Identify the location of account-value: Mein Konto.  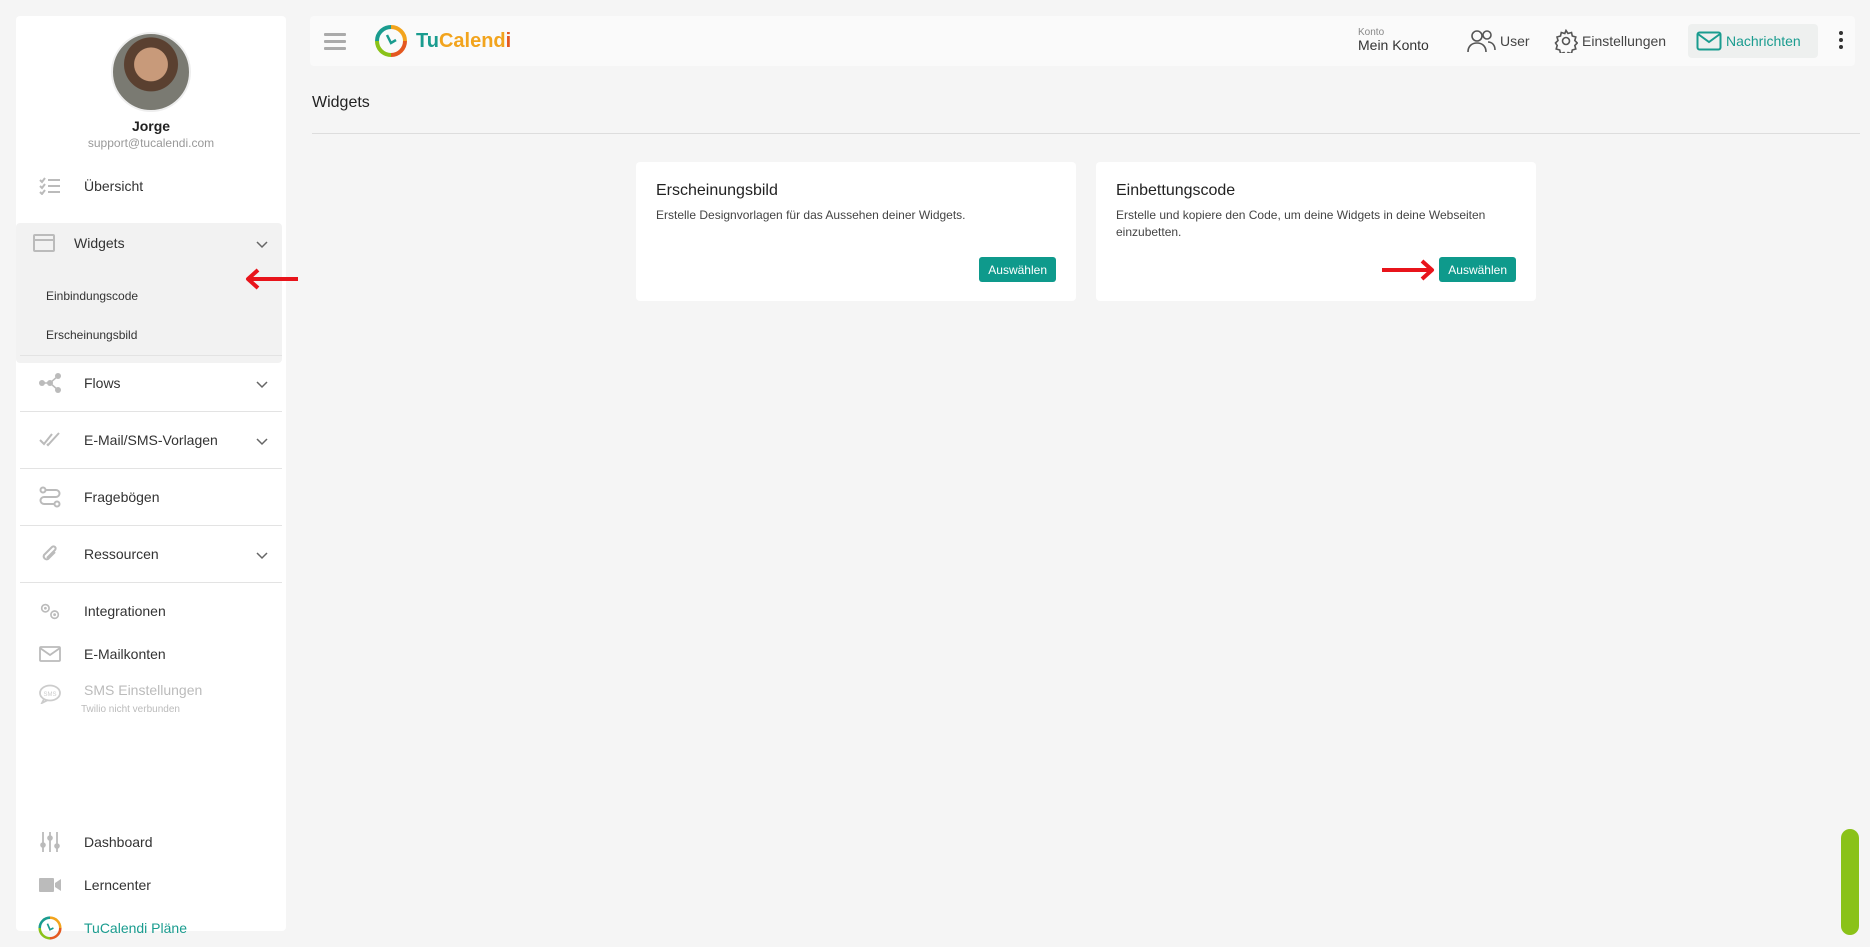
(1393, 45).